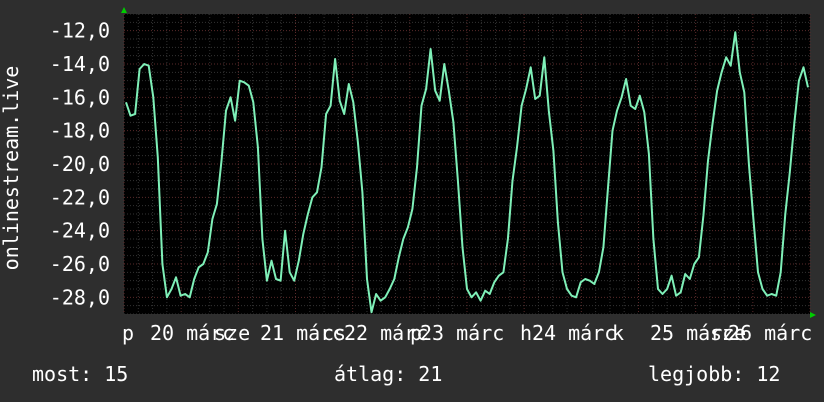 The width and height of the screenshot is (824, 402). Describe the element at coordinates (526, 333) in the screenshot. I see `x-tick-label: h` at that location.